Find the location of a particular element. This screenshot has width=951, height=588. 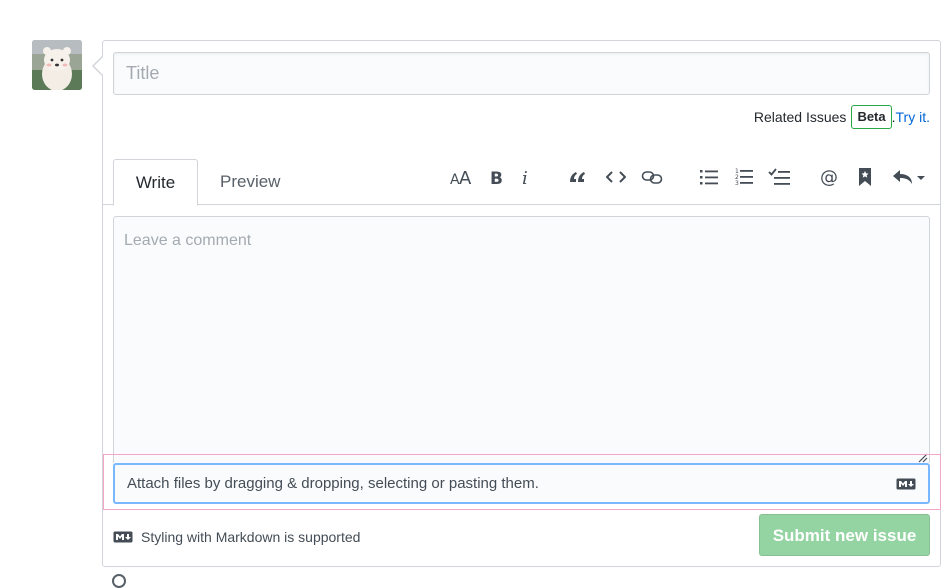

quote-icon is located at coordinates (577, 177).